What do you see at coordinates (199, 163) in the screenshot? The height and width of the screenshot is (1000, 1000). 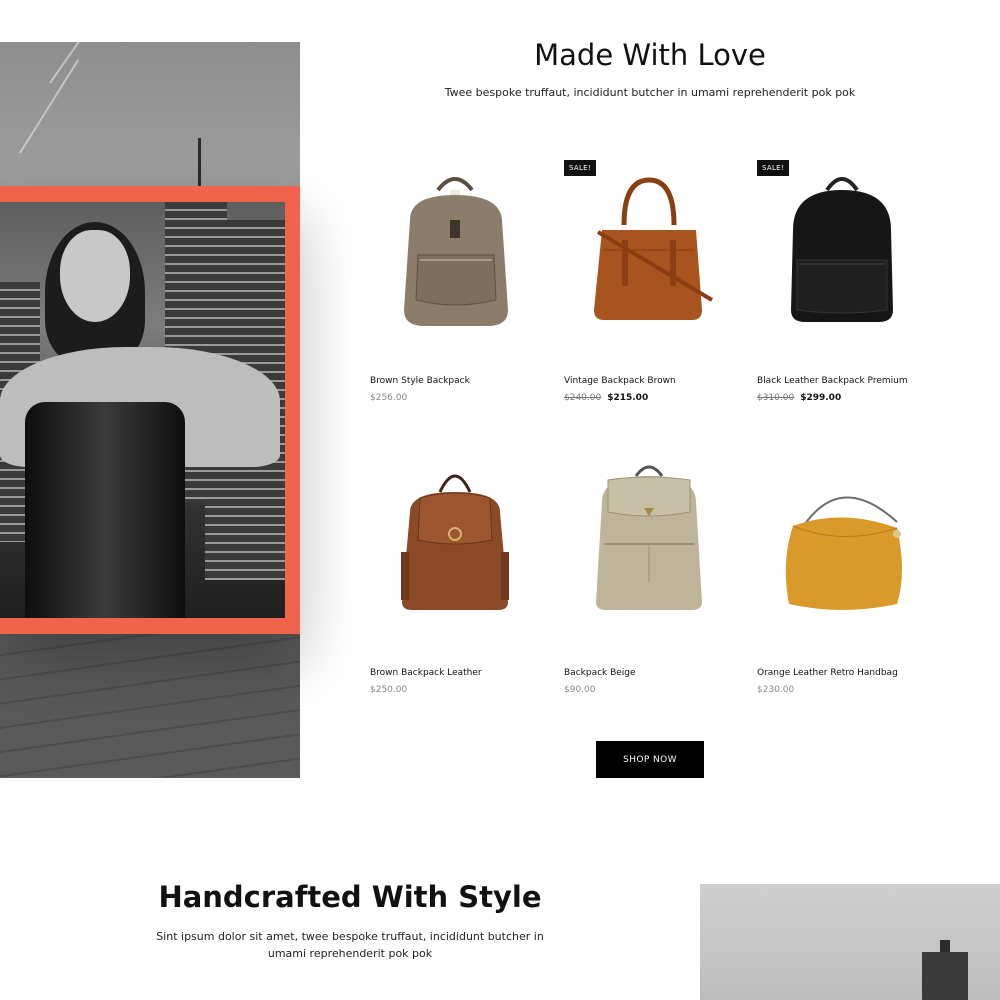 I see `antenna` at bounding box center [199, 163].